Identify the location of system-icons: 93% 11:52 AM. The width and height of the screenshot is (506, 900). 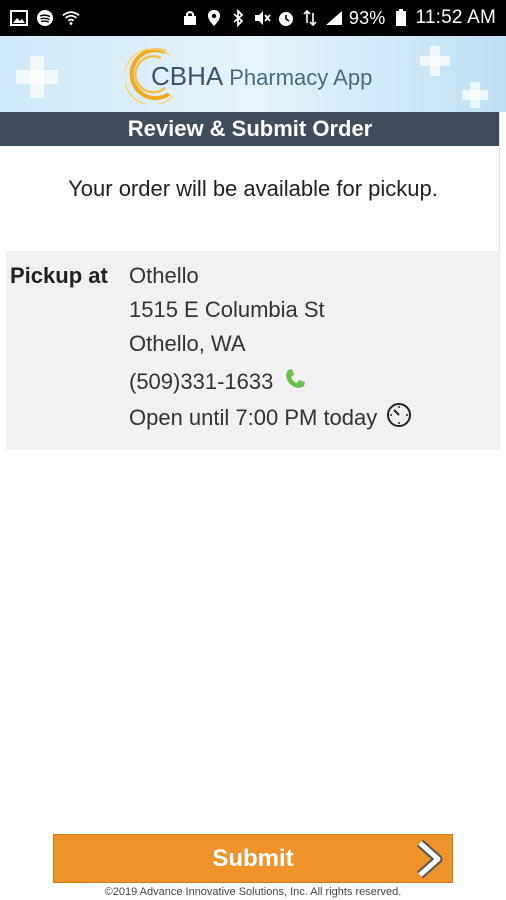
(338, 18).